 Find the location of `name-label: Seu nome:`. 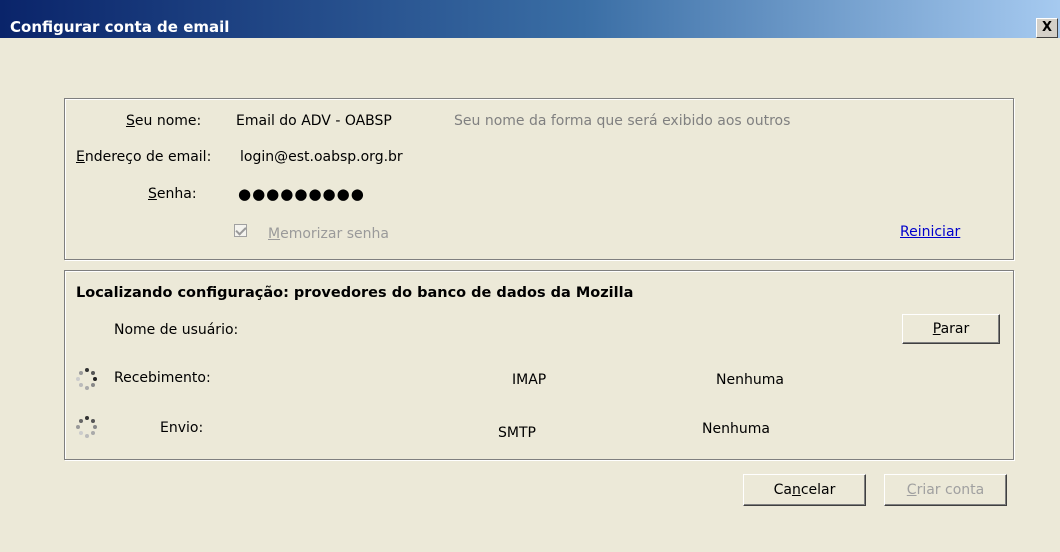

name-label: Seu nome: is located at coordinates (164, 121).